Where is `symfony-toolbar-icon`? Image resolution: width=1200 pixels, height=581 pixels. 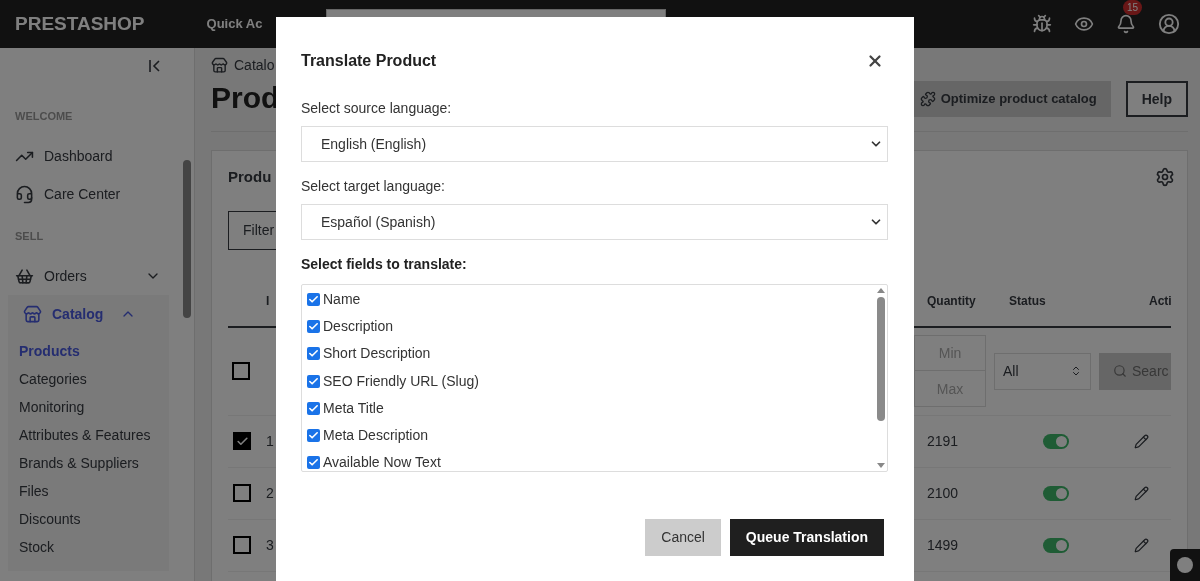 symfony-toolbar-icon is located at coordinates (1185, 565).